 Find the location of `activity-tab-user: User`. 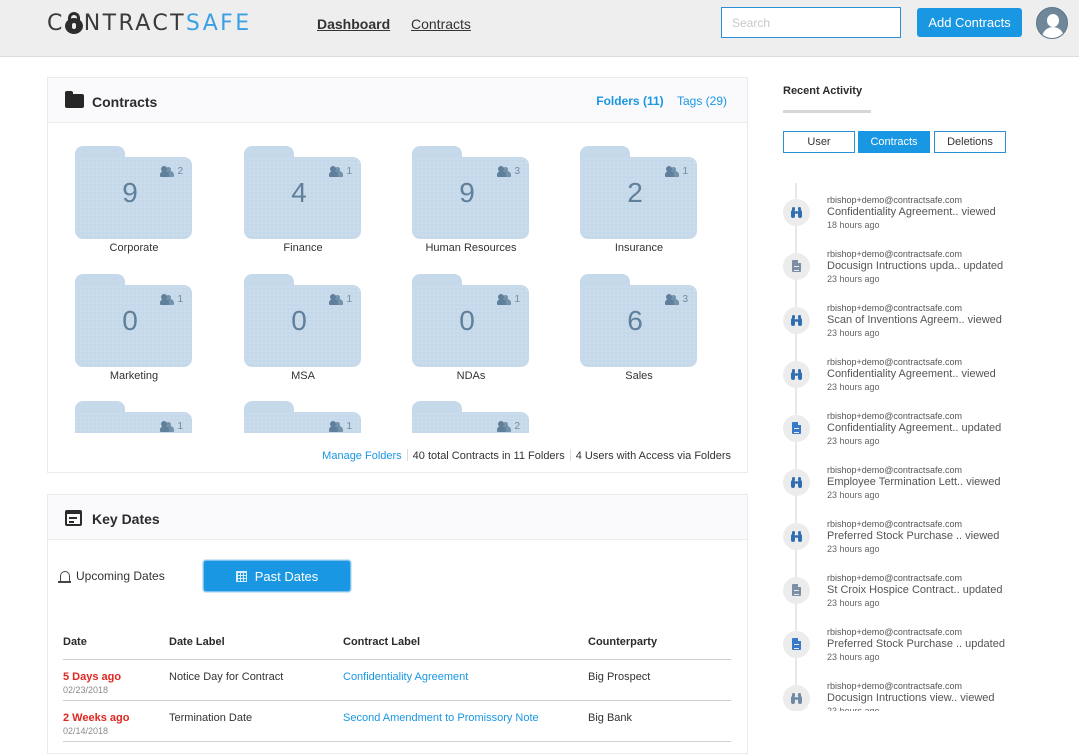

activity-tab-user: User is located at coordinates (819, 142).